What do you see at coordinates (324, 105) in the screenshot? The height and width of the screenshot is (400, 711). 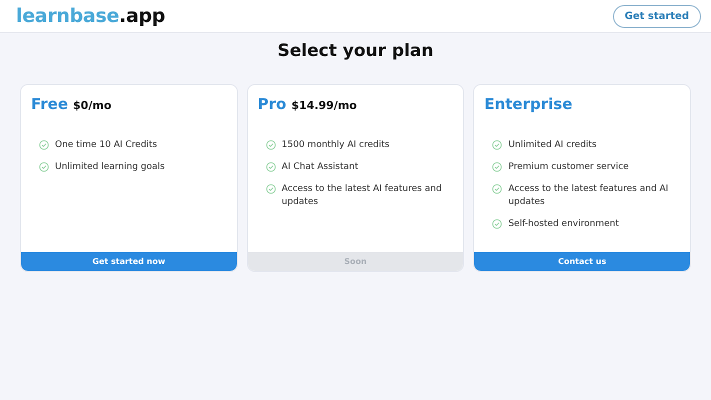 I see `plan-price: $14.99/mo` at bounding box center [324, 105].